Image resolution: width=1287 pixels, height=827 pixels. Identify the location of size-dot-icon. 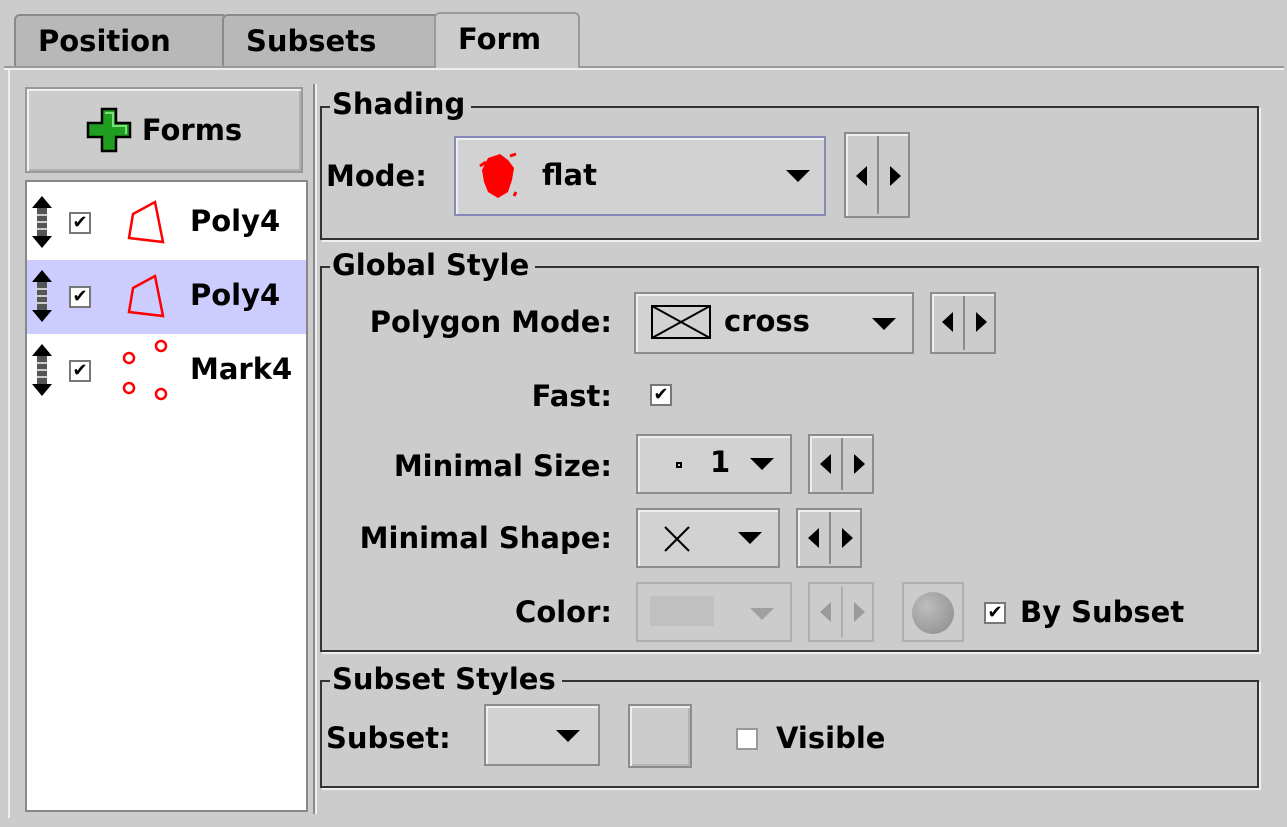
(679, 465).